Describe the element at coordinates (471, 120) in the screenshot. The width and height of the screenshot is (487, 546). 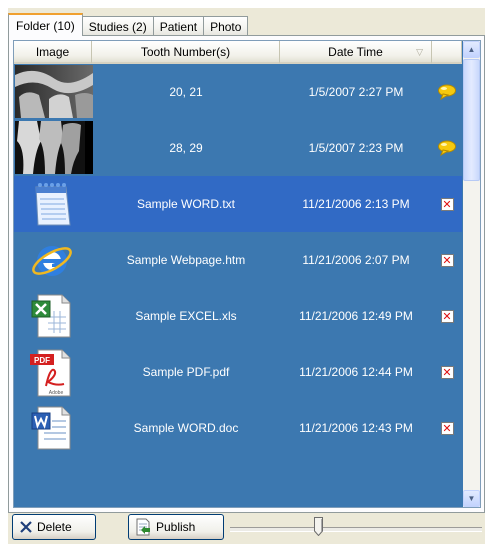
I see `scroll-thumb` at that location.